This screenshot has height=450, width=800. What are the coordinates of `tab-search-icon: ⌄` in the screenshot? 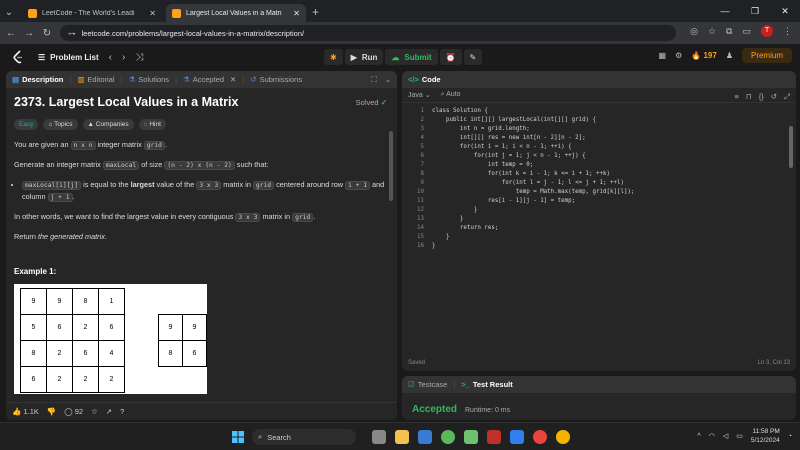 It's located at (9, 12).